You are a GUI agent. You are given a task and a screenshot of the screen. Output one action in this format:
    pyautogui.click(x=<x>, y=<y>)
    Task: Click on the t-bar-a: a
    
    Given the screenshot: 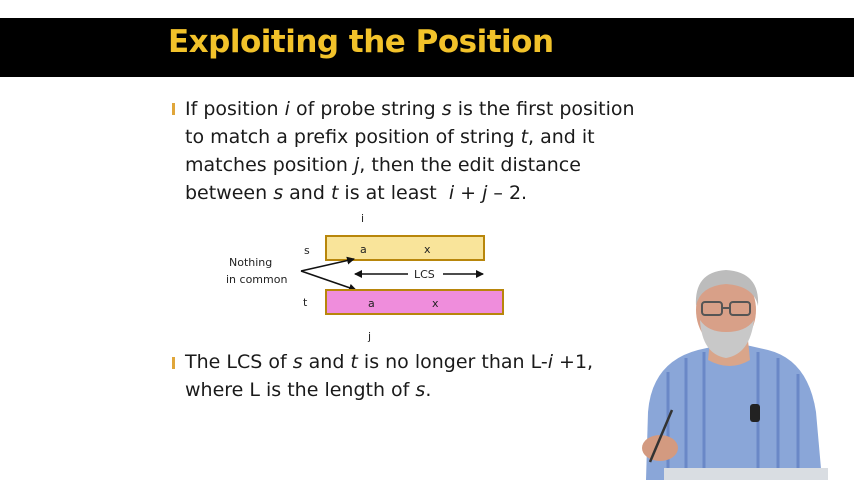 What is the action you would take?
    pyautogui.click(x=371, y=303)
    